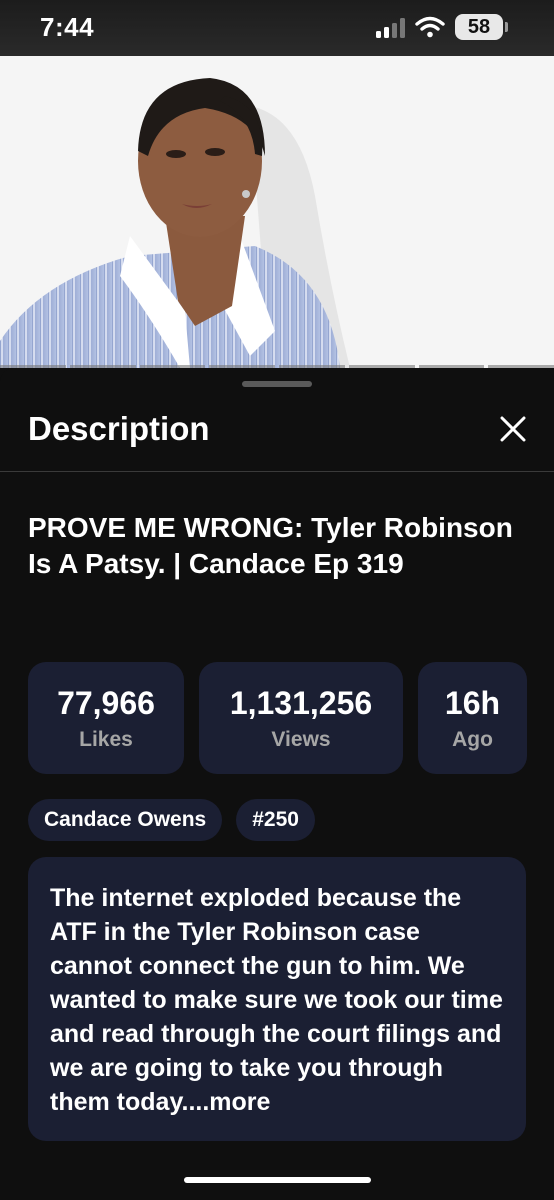 The width and height of the screenshot is (554, 1200). What do you see at coordinates (125, 820) in the screenshot?
I see `channel-chip: Candace Owens` at bounding box center [125, 820].